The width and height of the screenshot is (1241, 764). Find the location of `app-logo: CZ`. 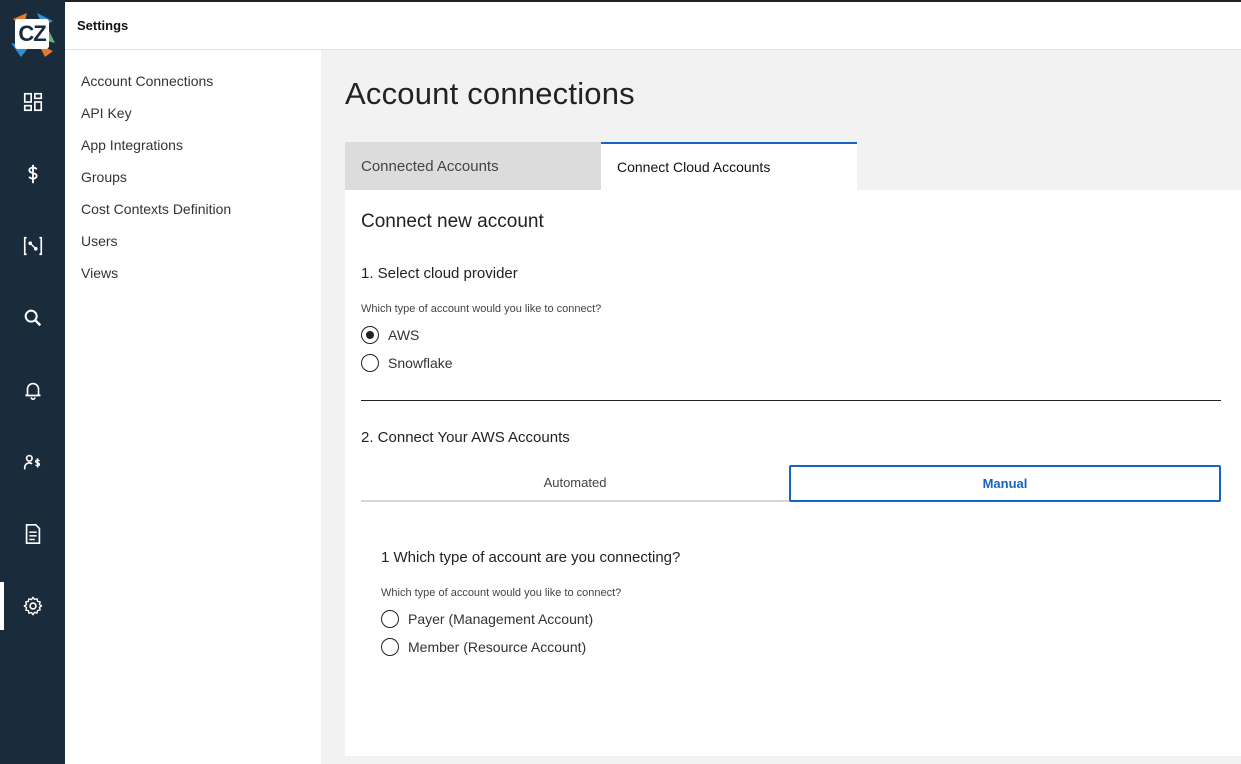

app-logo: CZ is located at coordinates (32, 35).